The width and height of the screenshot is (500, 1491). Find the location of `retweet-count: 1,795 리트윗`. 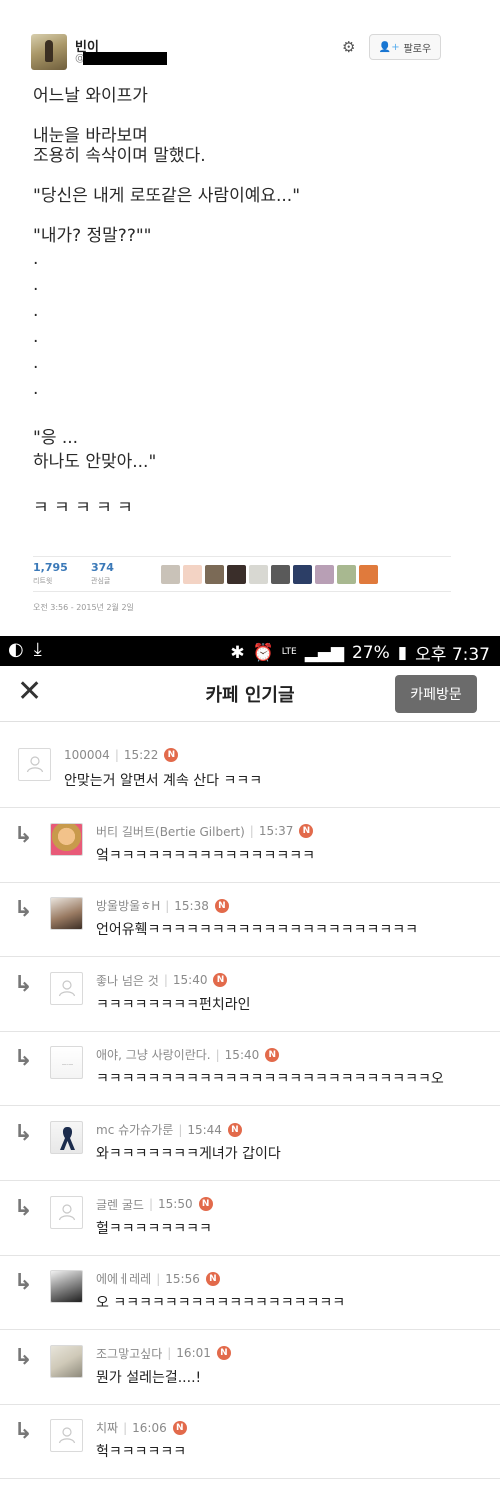

retweet-count: 1,795 리트윗 is located at coordinates (50, 573).